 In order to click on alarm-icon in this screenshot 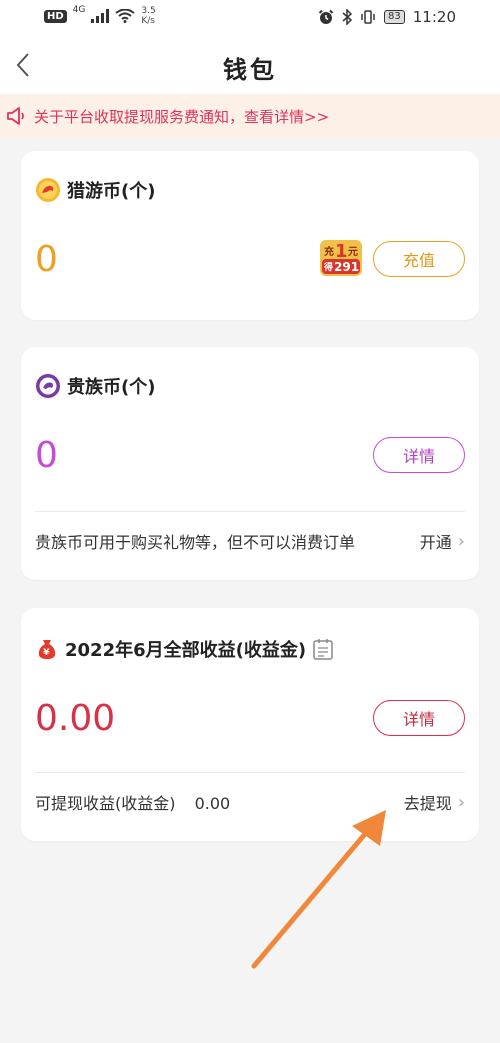, I will do `click(326, 16)`.